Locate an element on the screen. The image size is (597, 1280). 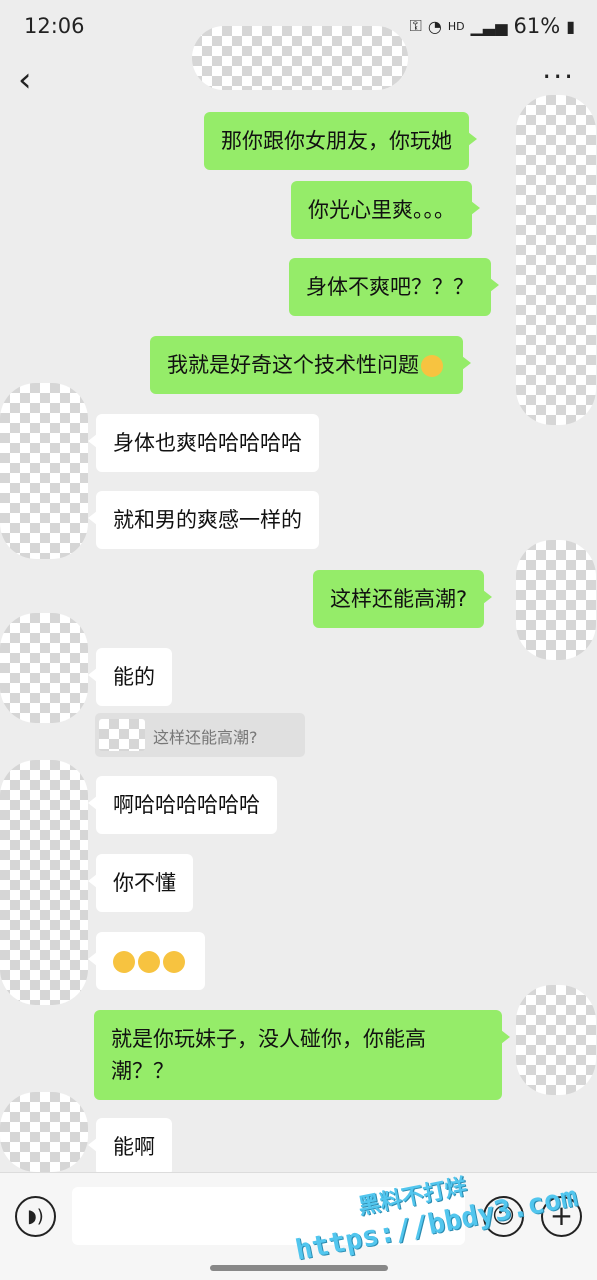
input-bar: ◗) ☺ + is located at coordinates (298, 1226).